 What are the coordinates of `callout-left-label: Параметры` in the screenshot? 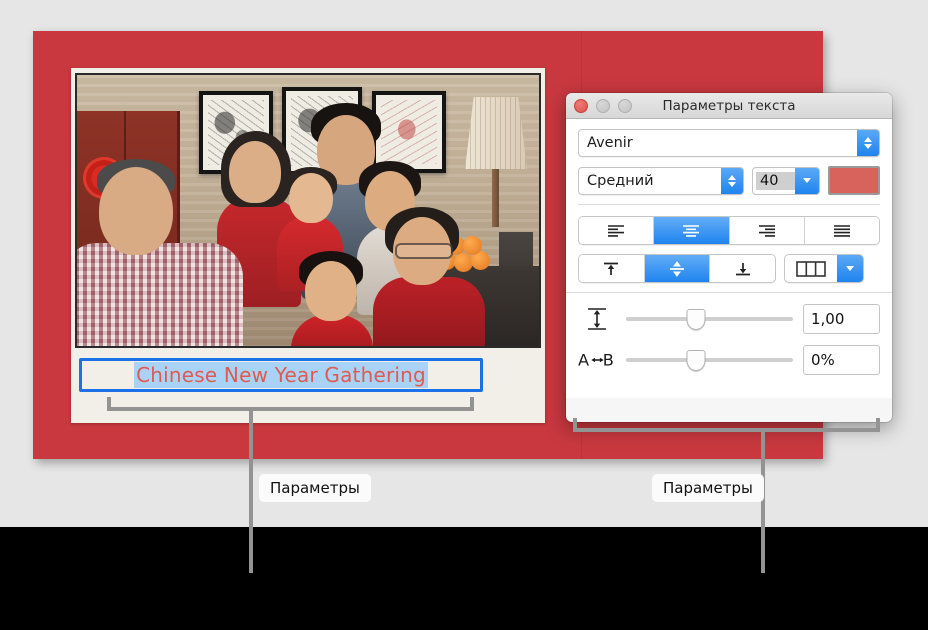 It's located at (315, 488).